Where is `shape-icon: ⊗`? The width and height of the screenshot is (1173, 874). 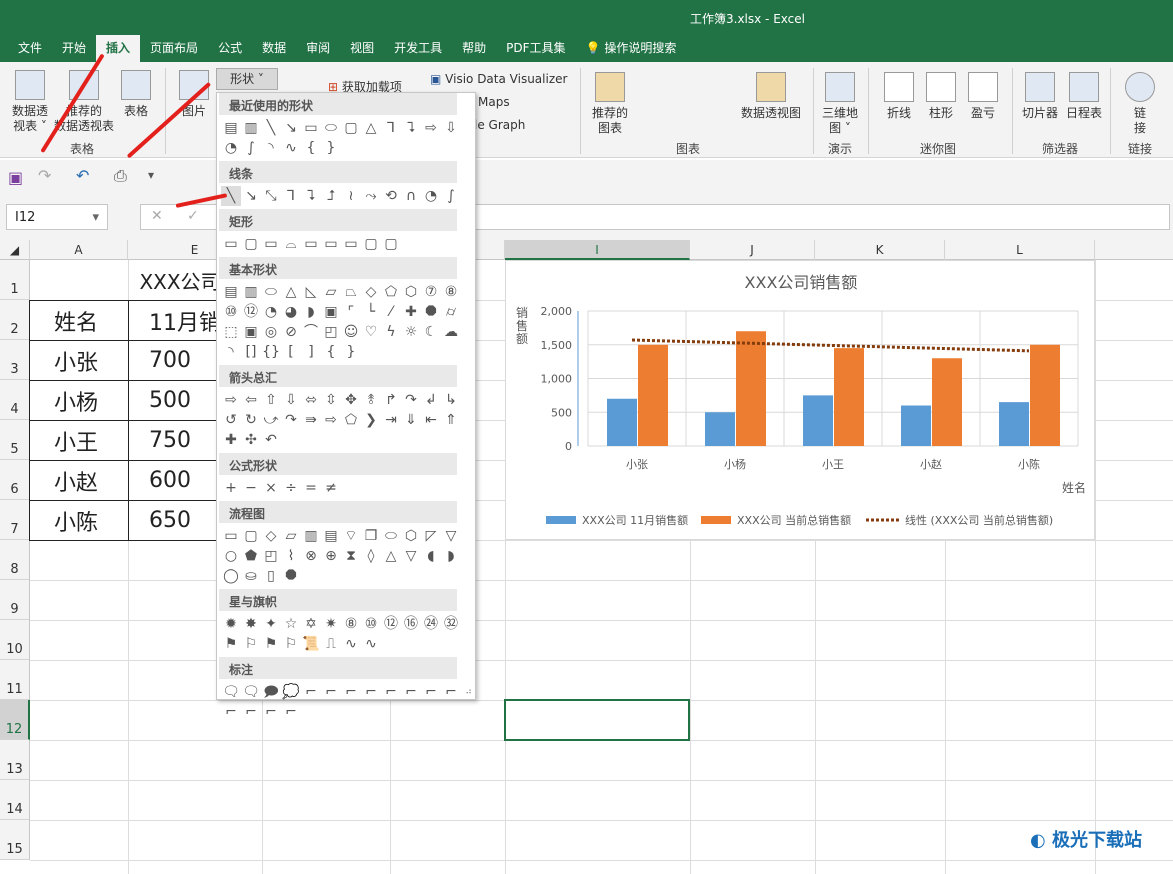 shape-icon: ⊗ is located at coordinates (311, 556).